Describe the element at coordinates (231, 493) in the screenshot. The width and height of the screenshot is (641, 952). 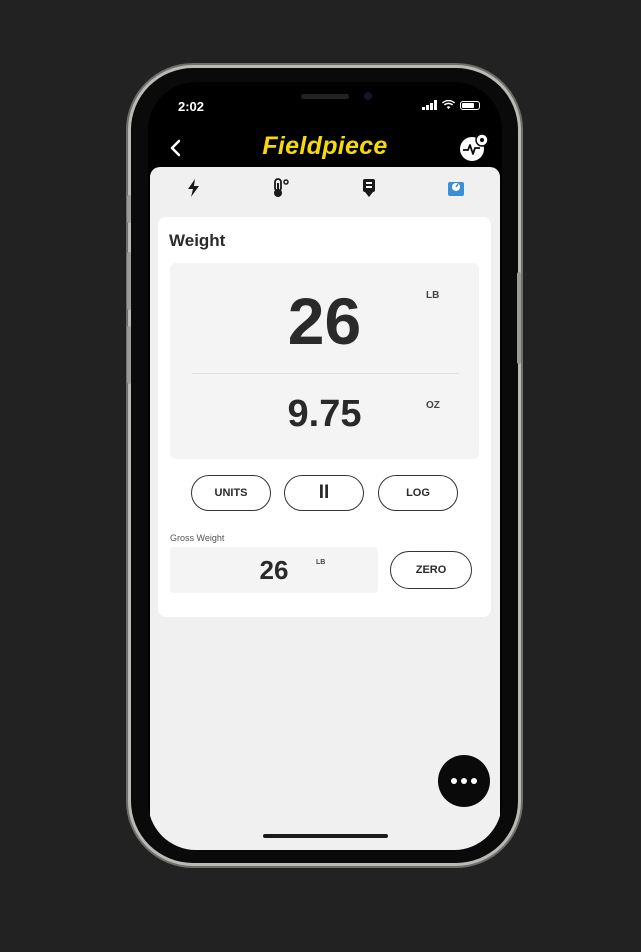
I see `units-button: UNITS` at that location.